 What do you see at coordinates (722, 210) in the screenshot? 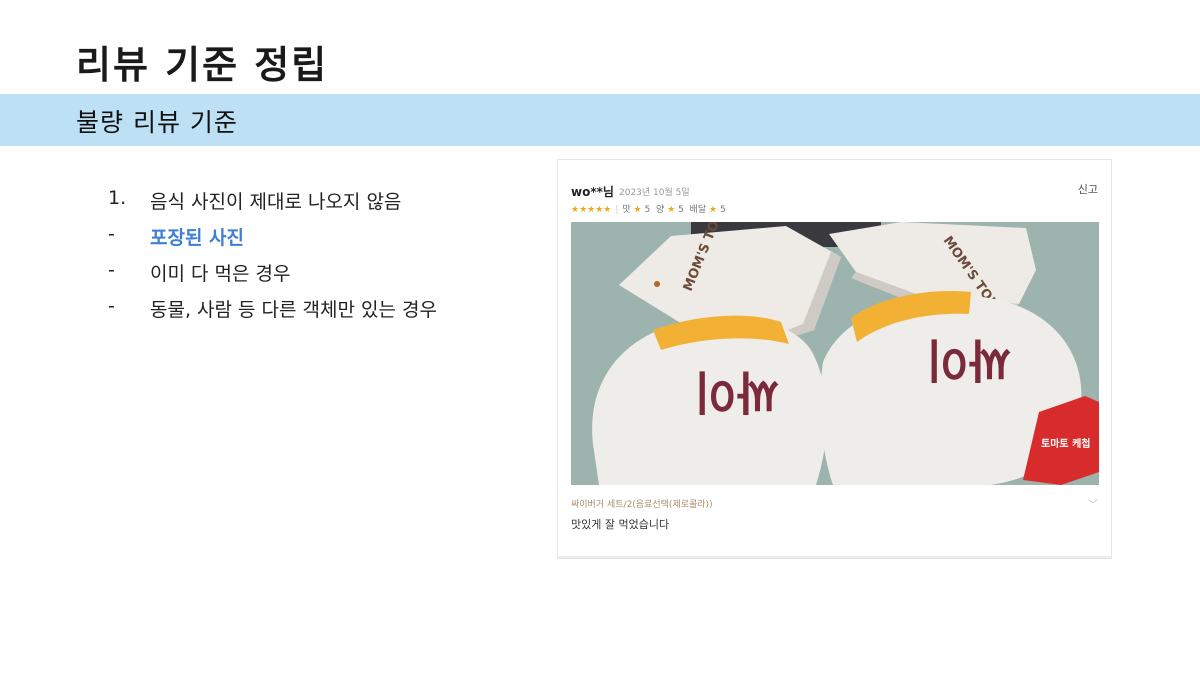
I see `delivery-score: 5` at bounding box center [722, 210].